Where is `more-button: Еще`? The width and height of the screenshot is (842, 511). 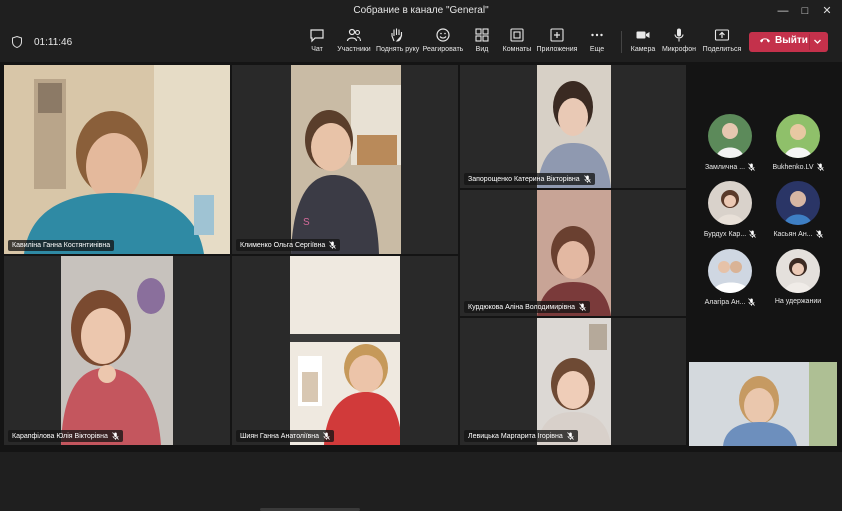
more-button: Еще is located at coordinates (597, 43).